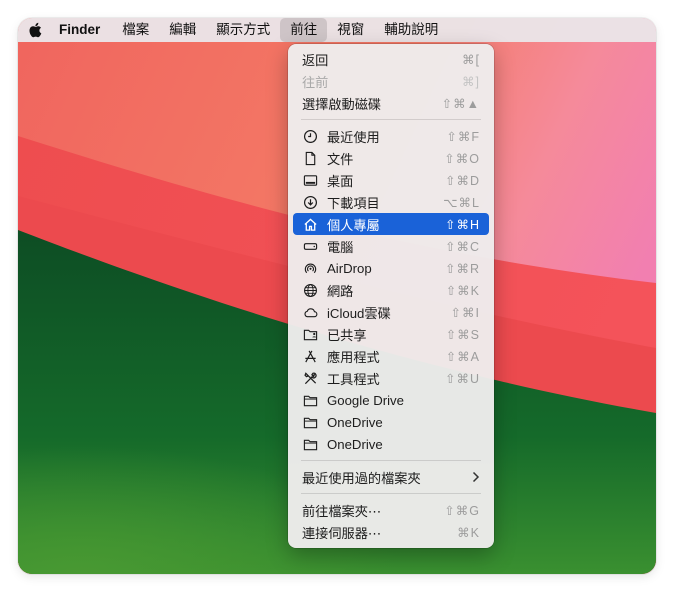  What do you see at coordinates (310, 246) in the screenshot?
I see `computer-icon` at bounding box center [310, 246].